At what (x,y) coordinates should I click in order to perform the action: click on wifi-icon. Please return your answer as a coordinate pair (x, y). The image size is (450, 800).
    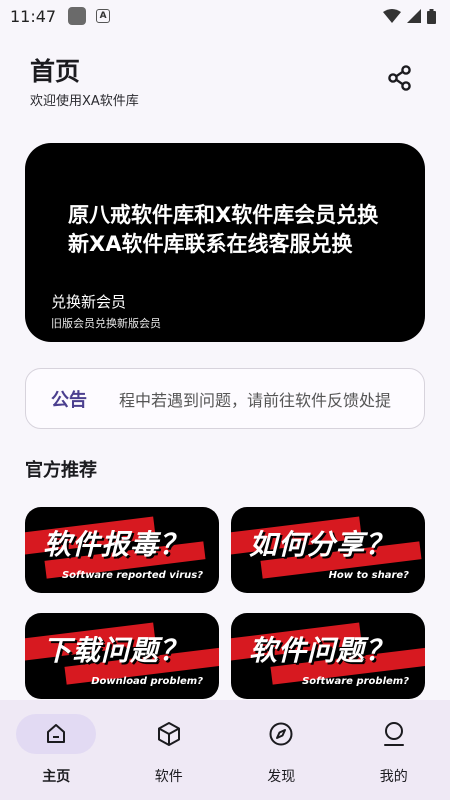
    Looking at the image, I should click on (392, 16).